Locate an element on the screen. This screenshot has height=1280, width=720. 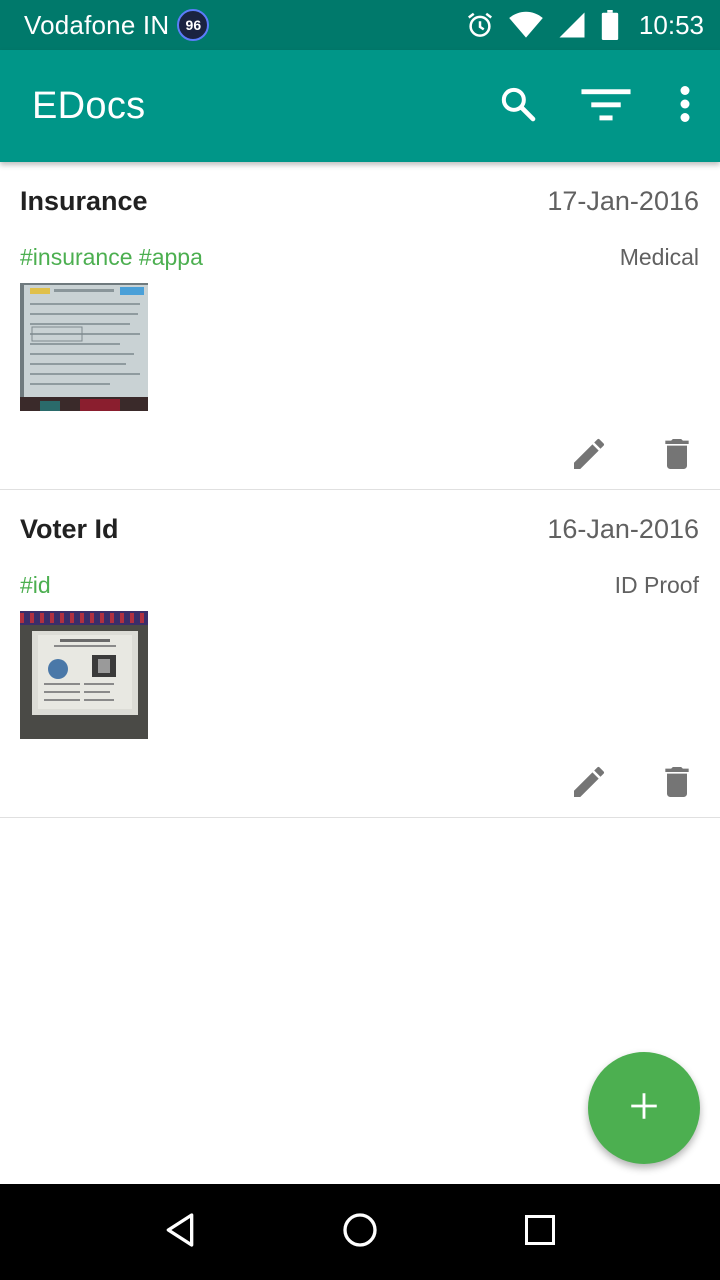
more-options-button is located at coordinates (685, 106).